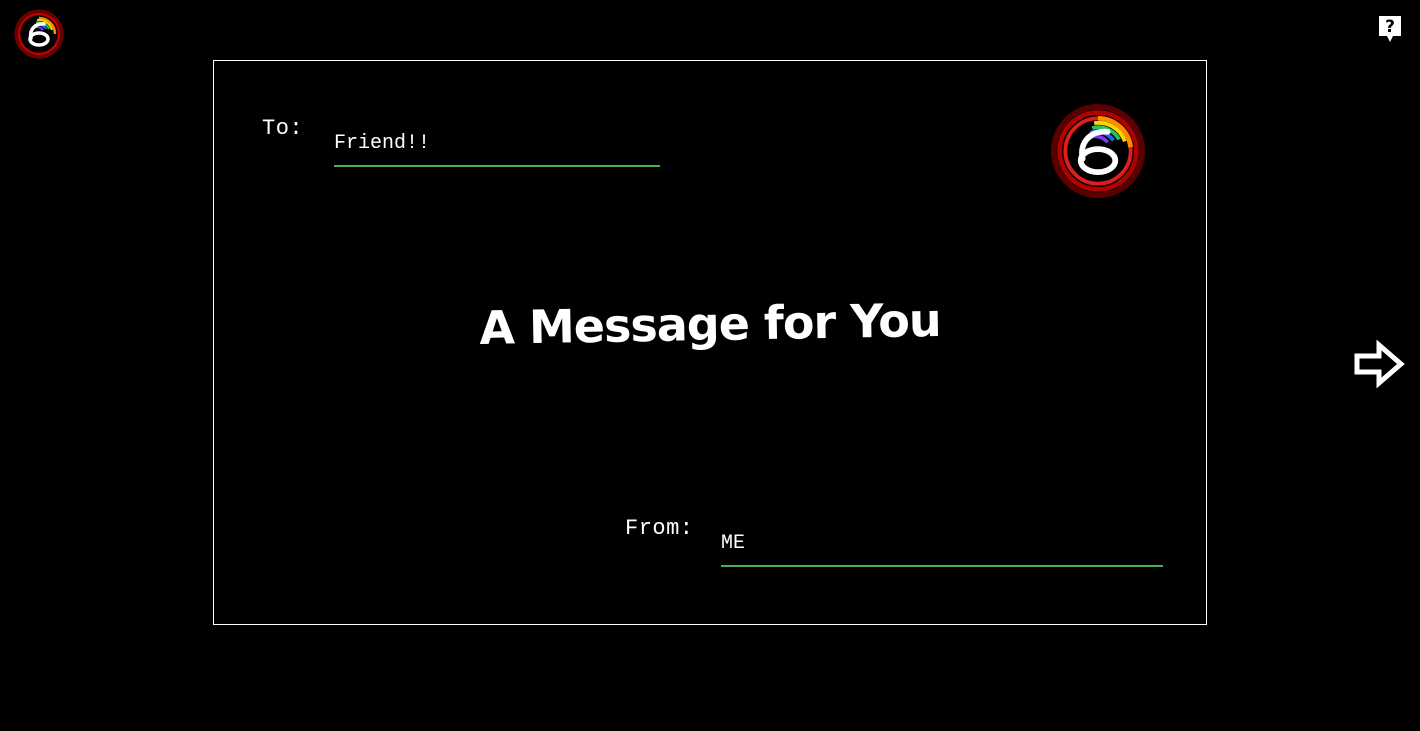 The image size is (1420, 731). What do you see at coordinates (710, 324) in the screenshot?
I see `card-title: A Message for You` at bounding box center [710, 324].